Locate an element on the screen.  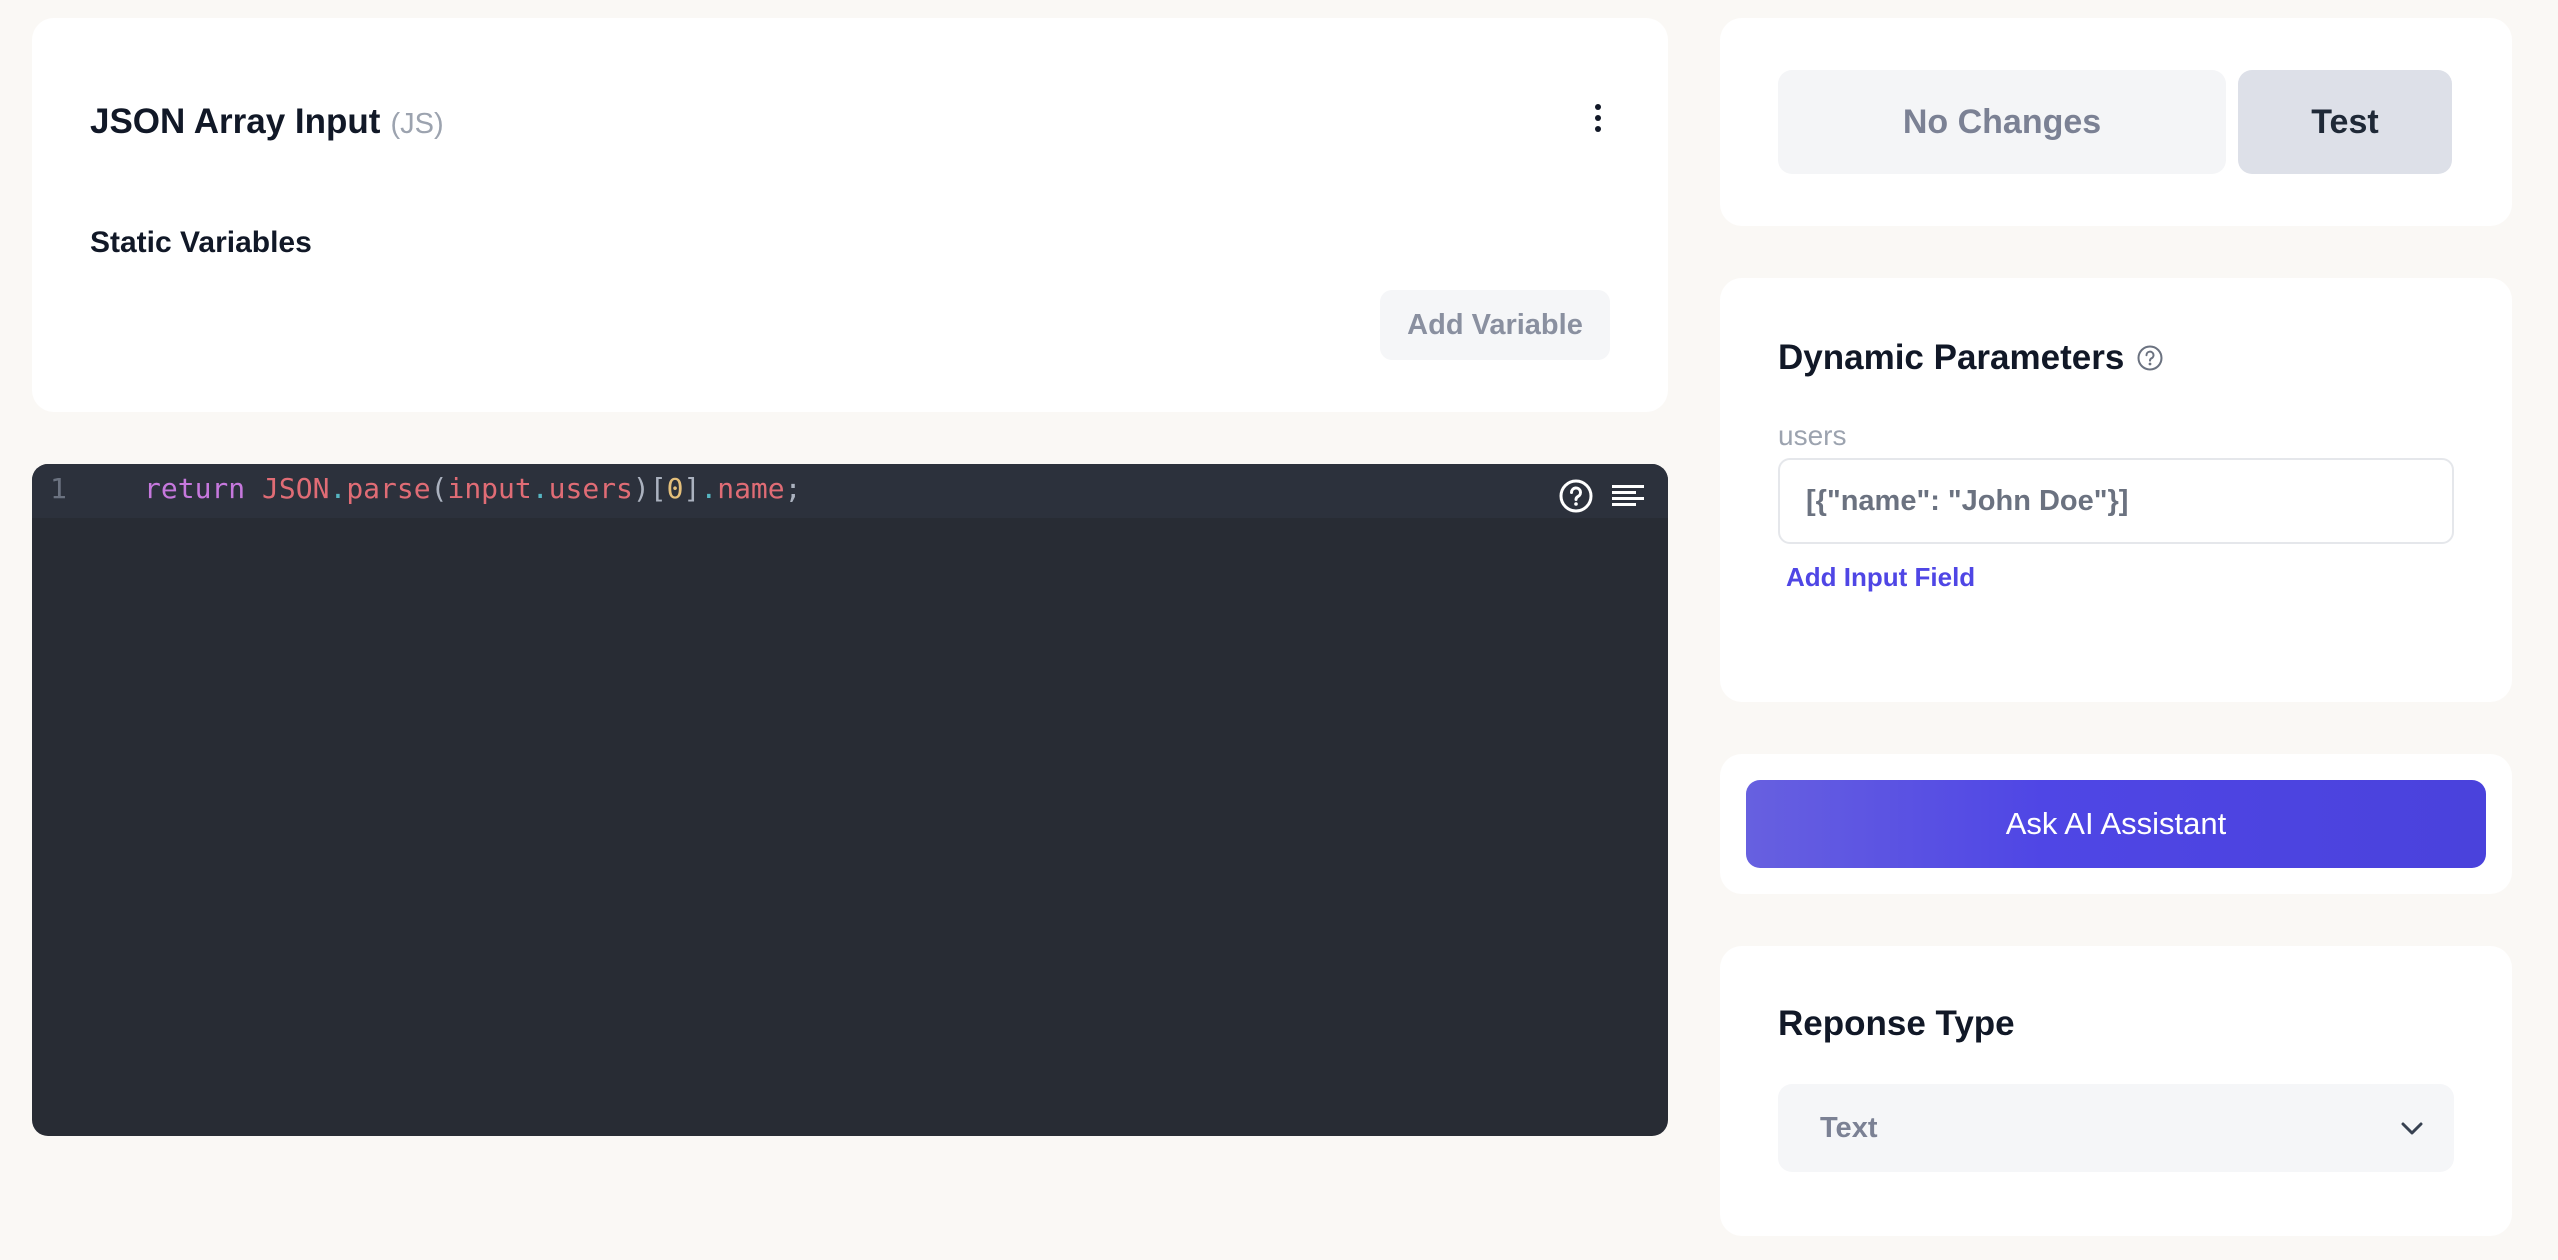
test-button: Test is located at coordinates (2345, 122).